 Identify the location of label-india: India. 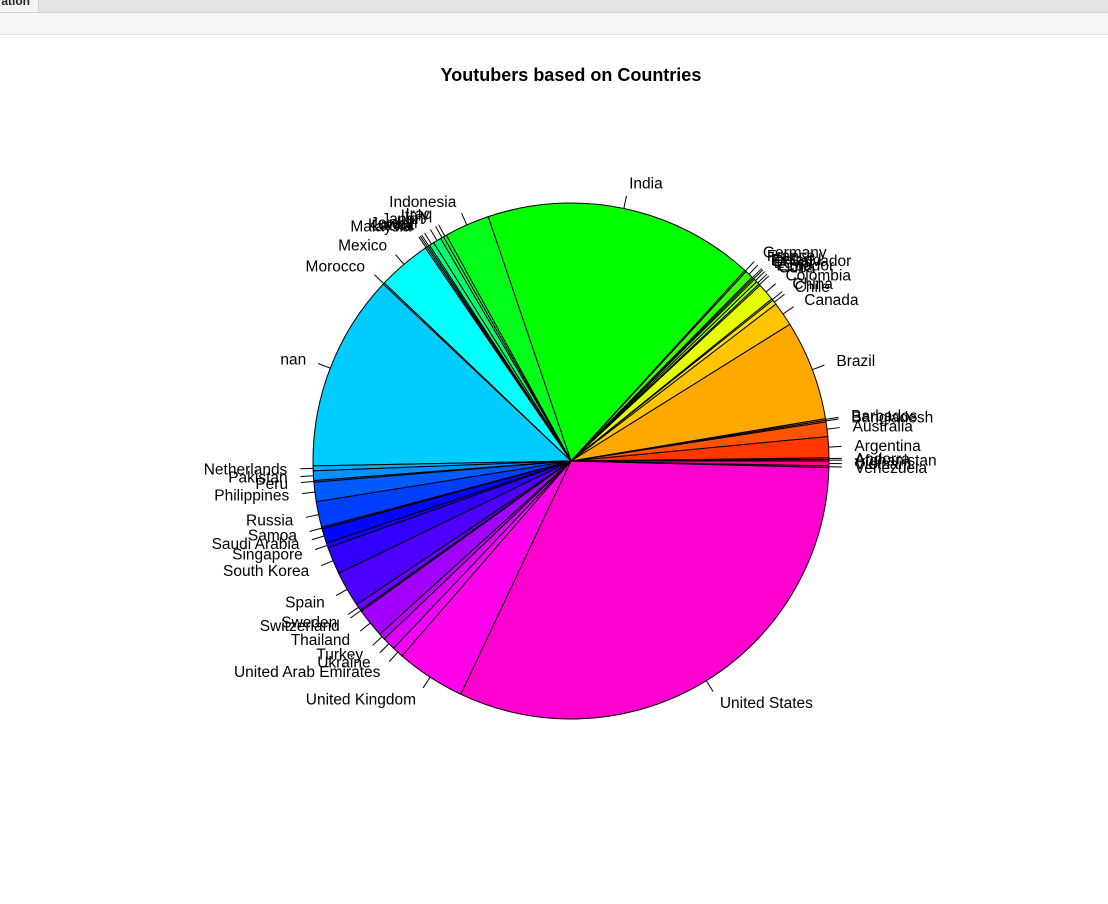
(646, 184).